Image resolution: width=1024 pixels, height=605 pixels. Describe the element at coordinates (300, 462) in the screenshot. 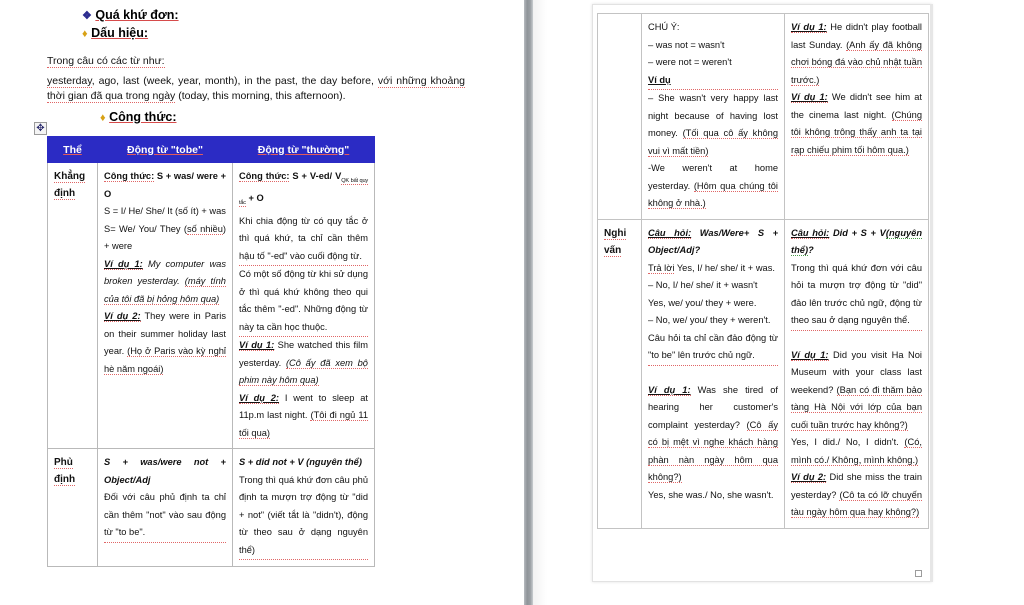

I see `formula-text: S + did not + V (nguyên thể)` at that location.